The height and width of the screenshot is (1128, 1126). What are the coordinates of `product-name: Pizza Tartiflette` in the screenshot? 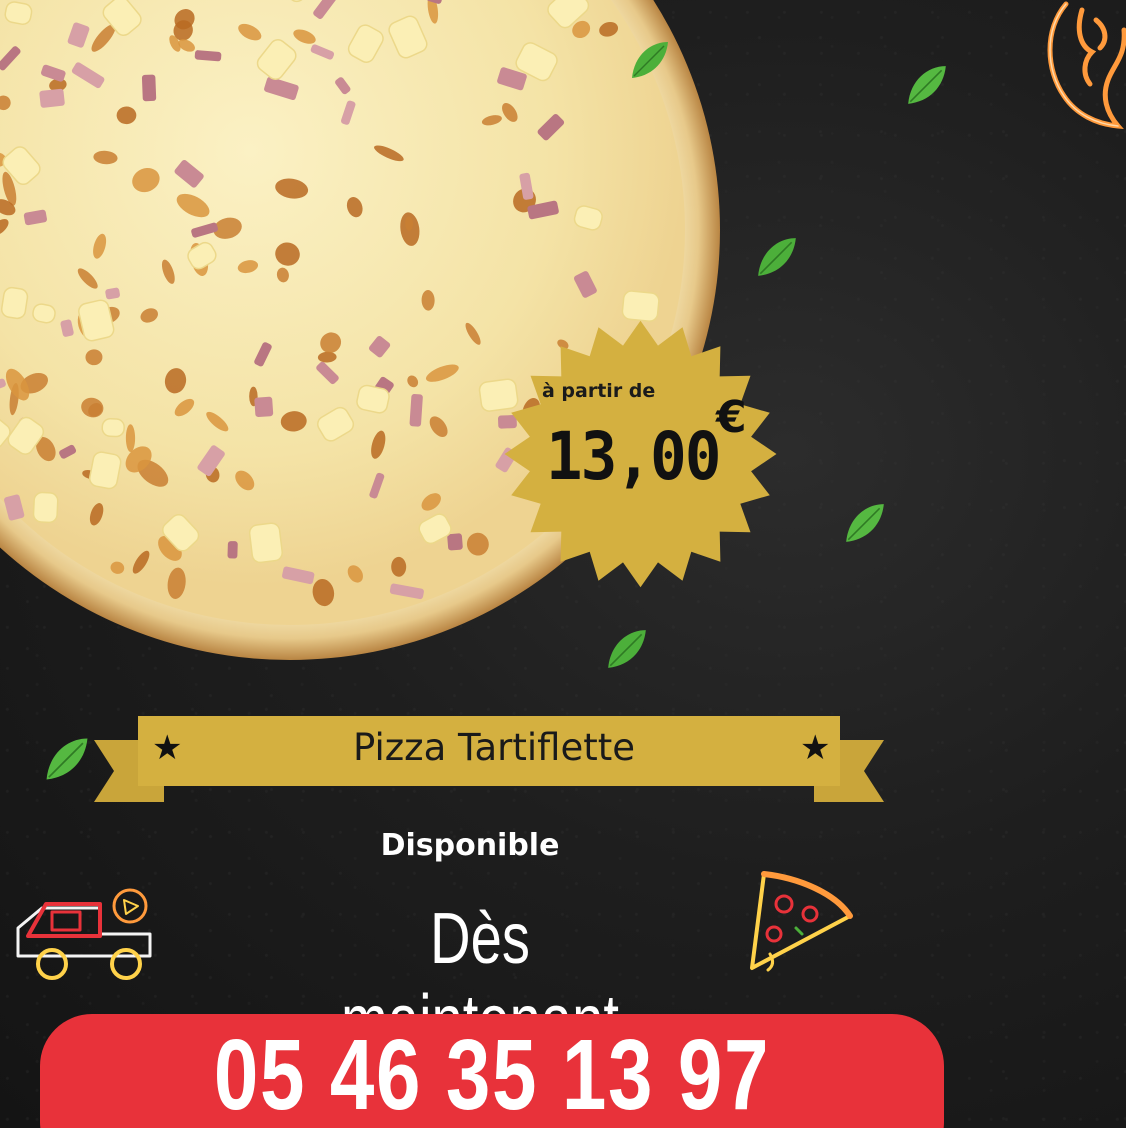 It's located at (494, 747).